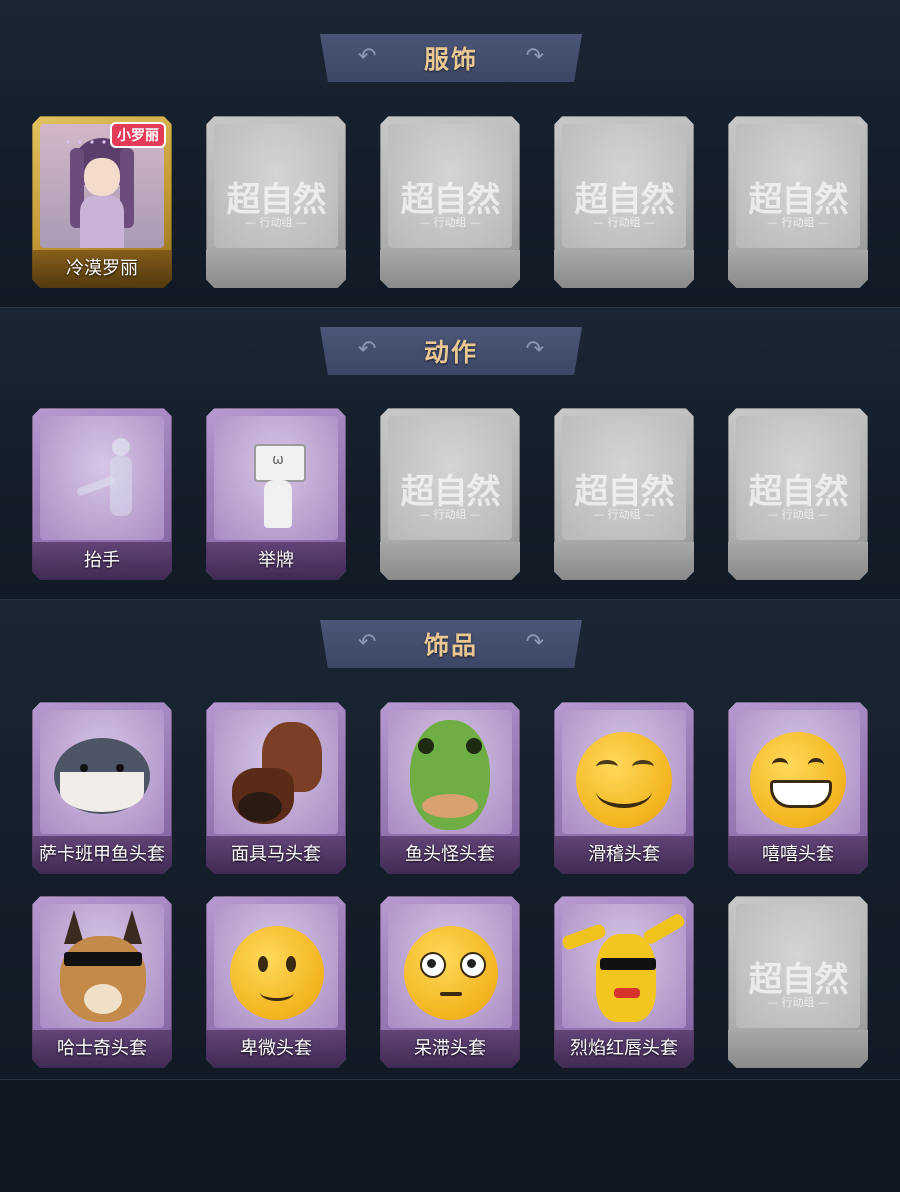 The height and width of the screenshot is (1192, 900). I want to click on accessory-card-dazed-face: 呆滞头套, so click(450, 982).